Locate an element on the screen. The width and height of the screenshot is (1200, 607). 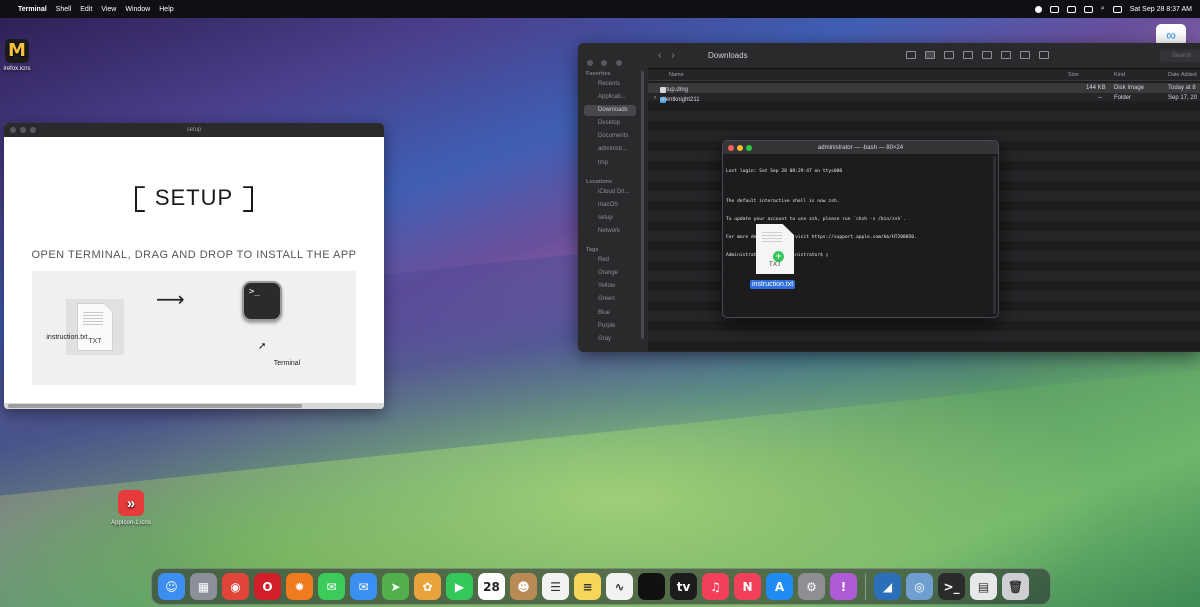
back-icon: ‹ is located at coordinates (659, 55).